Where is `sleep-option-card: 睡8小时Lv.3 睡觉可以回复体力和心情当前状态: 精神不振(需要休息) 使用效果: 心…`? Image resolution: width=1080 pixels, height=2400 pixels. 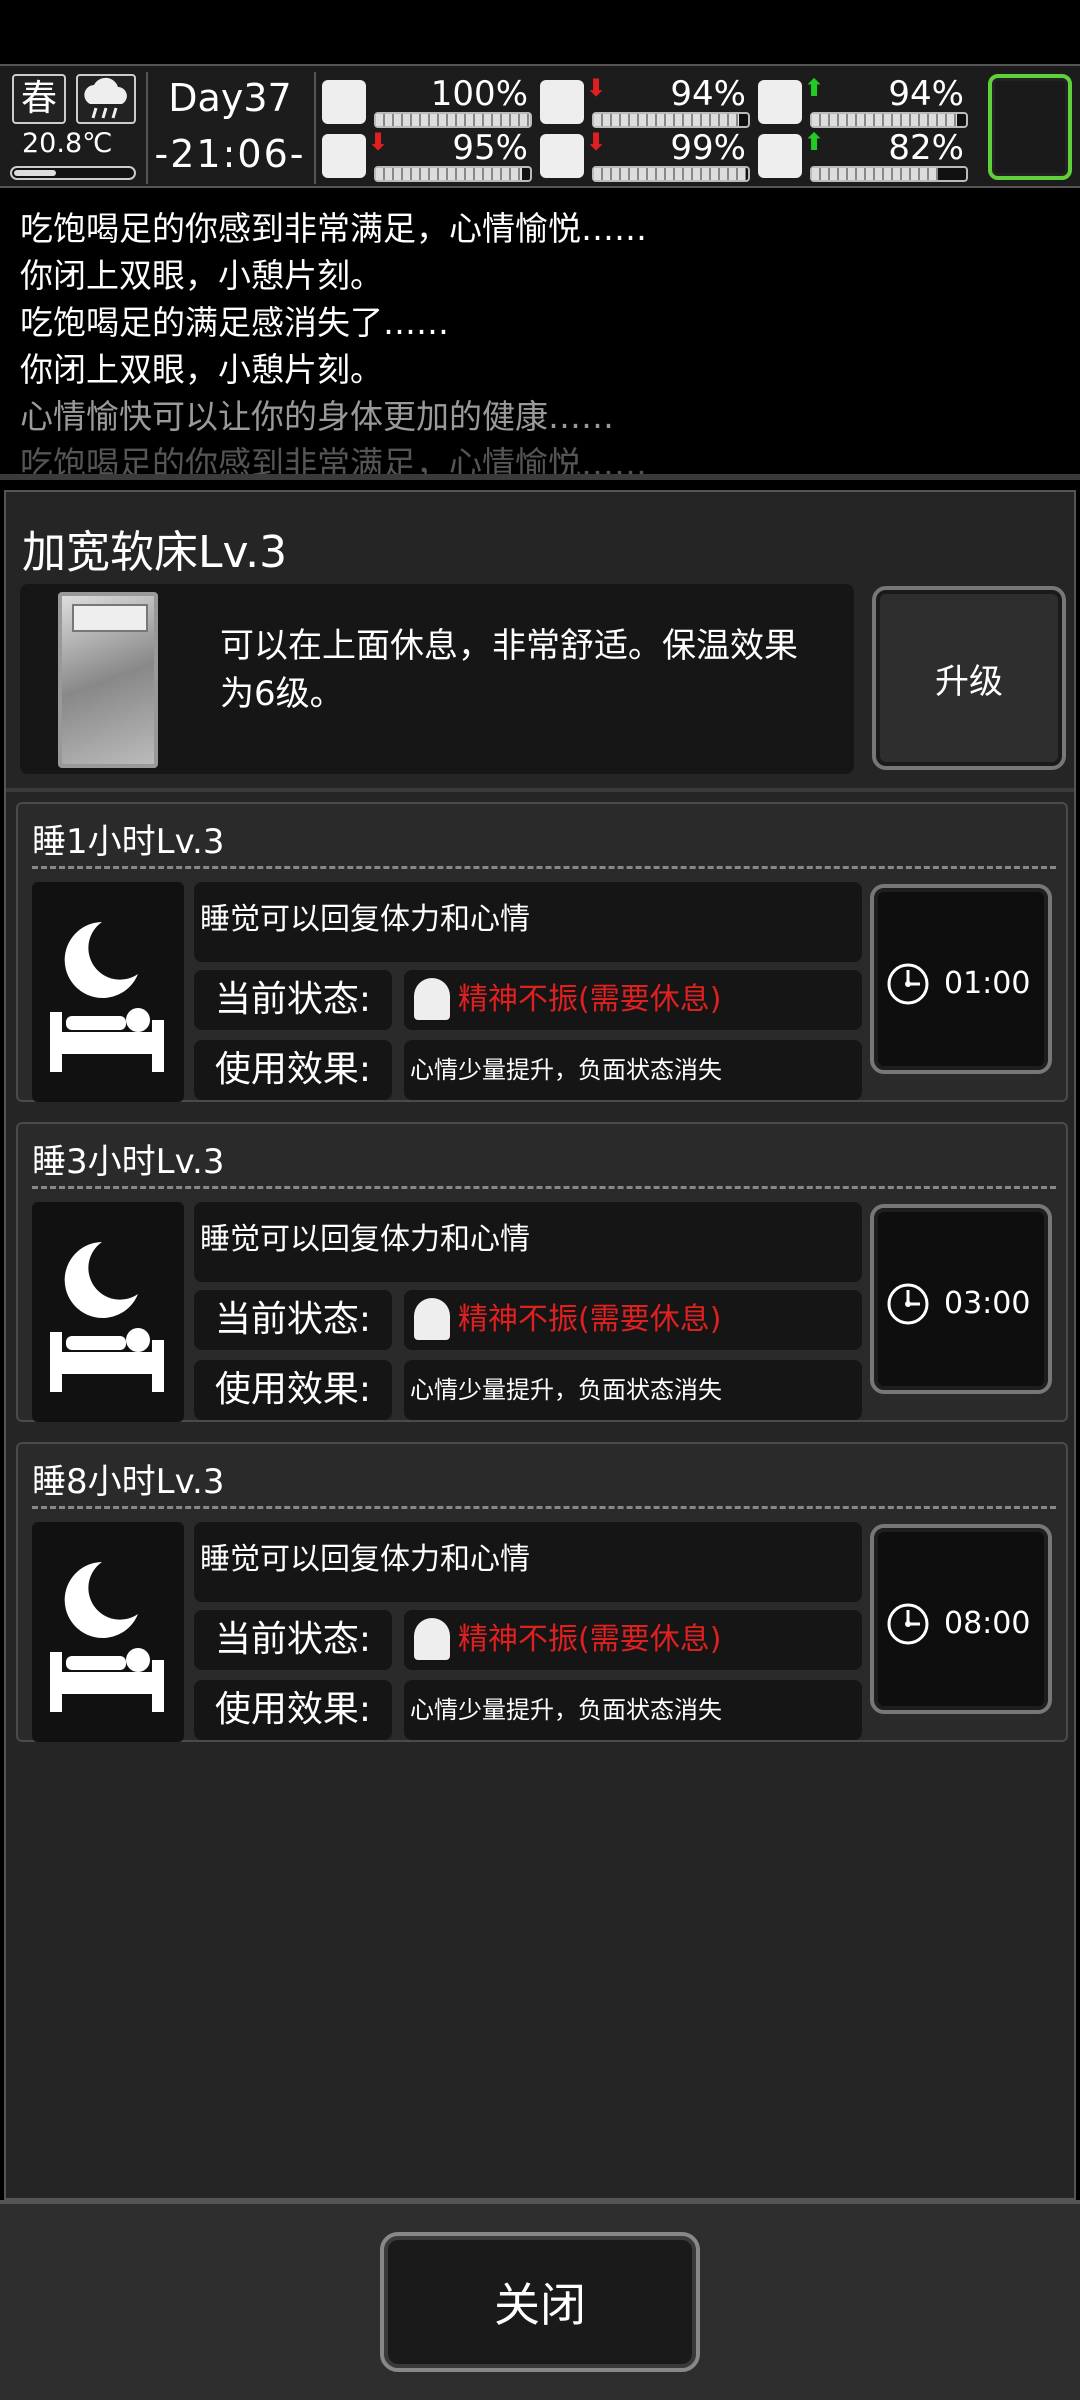 sleep-option-card: 睡8小时Lv.3 睡觉可以回复体力和心情当前状态: 精神不振(需要休息) 使用效果: 心… is located at coordinates (542, 1592).